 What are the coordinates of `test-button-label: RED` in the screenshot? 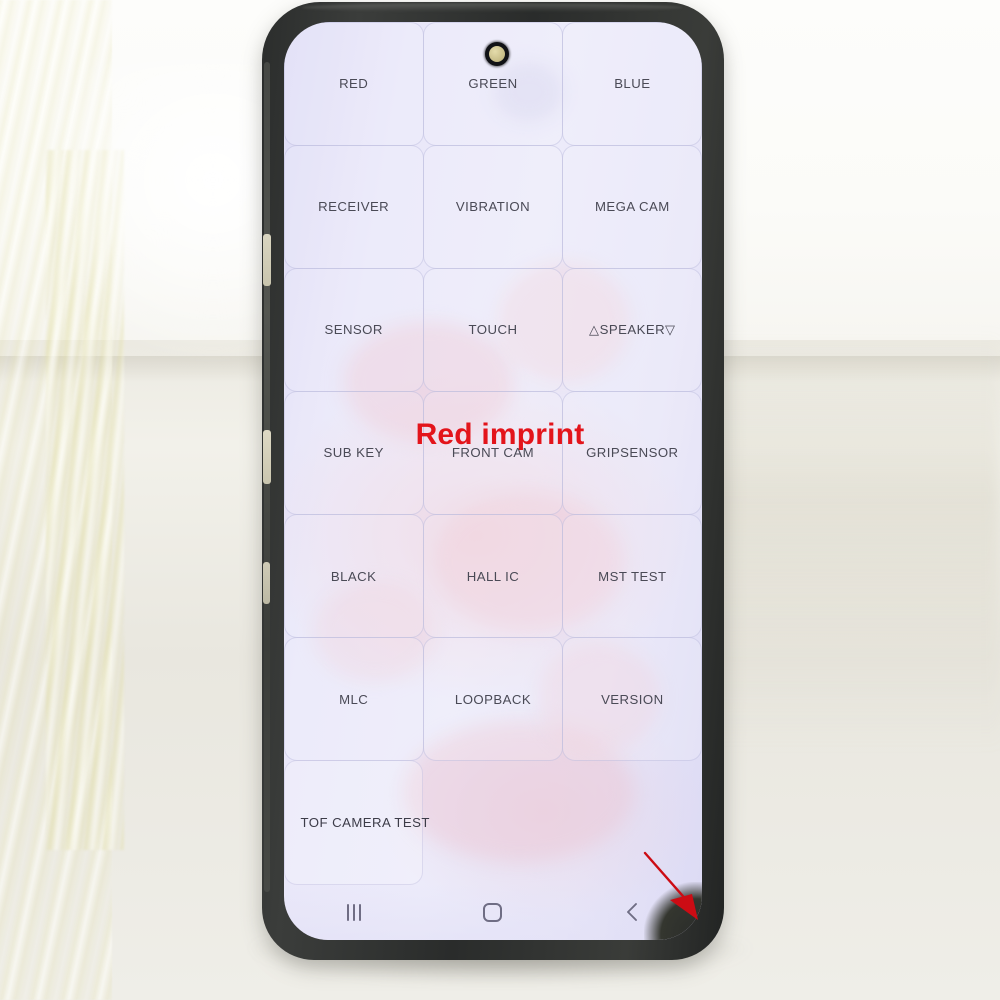 It's located at (354, 84).